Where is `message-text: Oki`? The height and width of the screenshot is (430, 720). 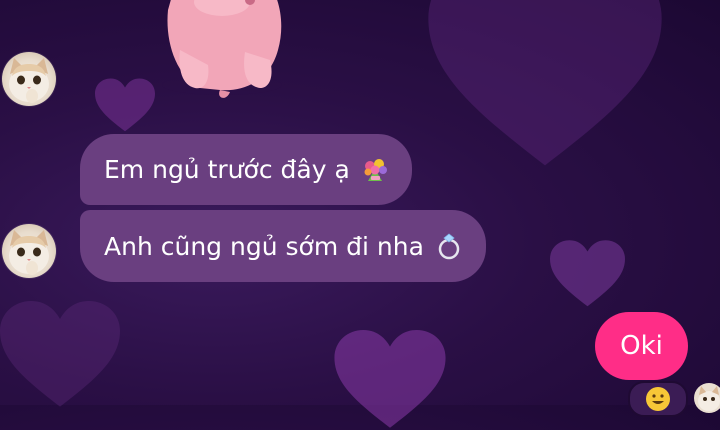 message-text: Oki is located at coordinates (641, 346).